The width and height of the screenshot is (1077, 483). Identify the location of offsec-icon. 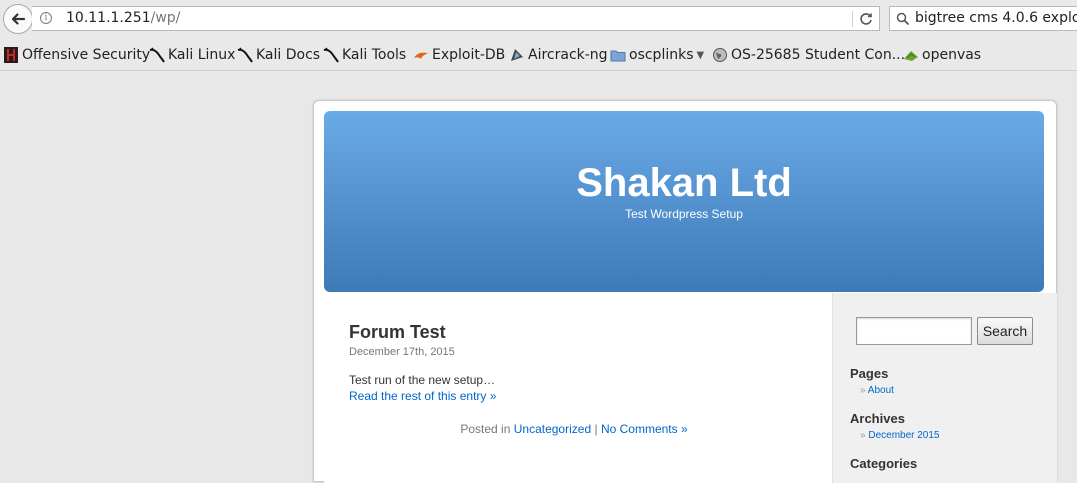
(11, 55).